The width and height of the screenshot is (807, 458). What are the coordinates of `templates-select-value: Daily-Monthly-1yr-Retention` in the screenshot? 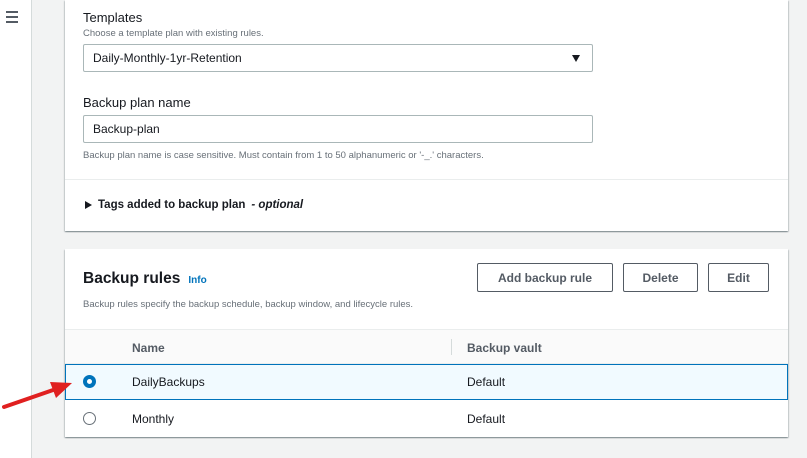 It's located at (167, 58).